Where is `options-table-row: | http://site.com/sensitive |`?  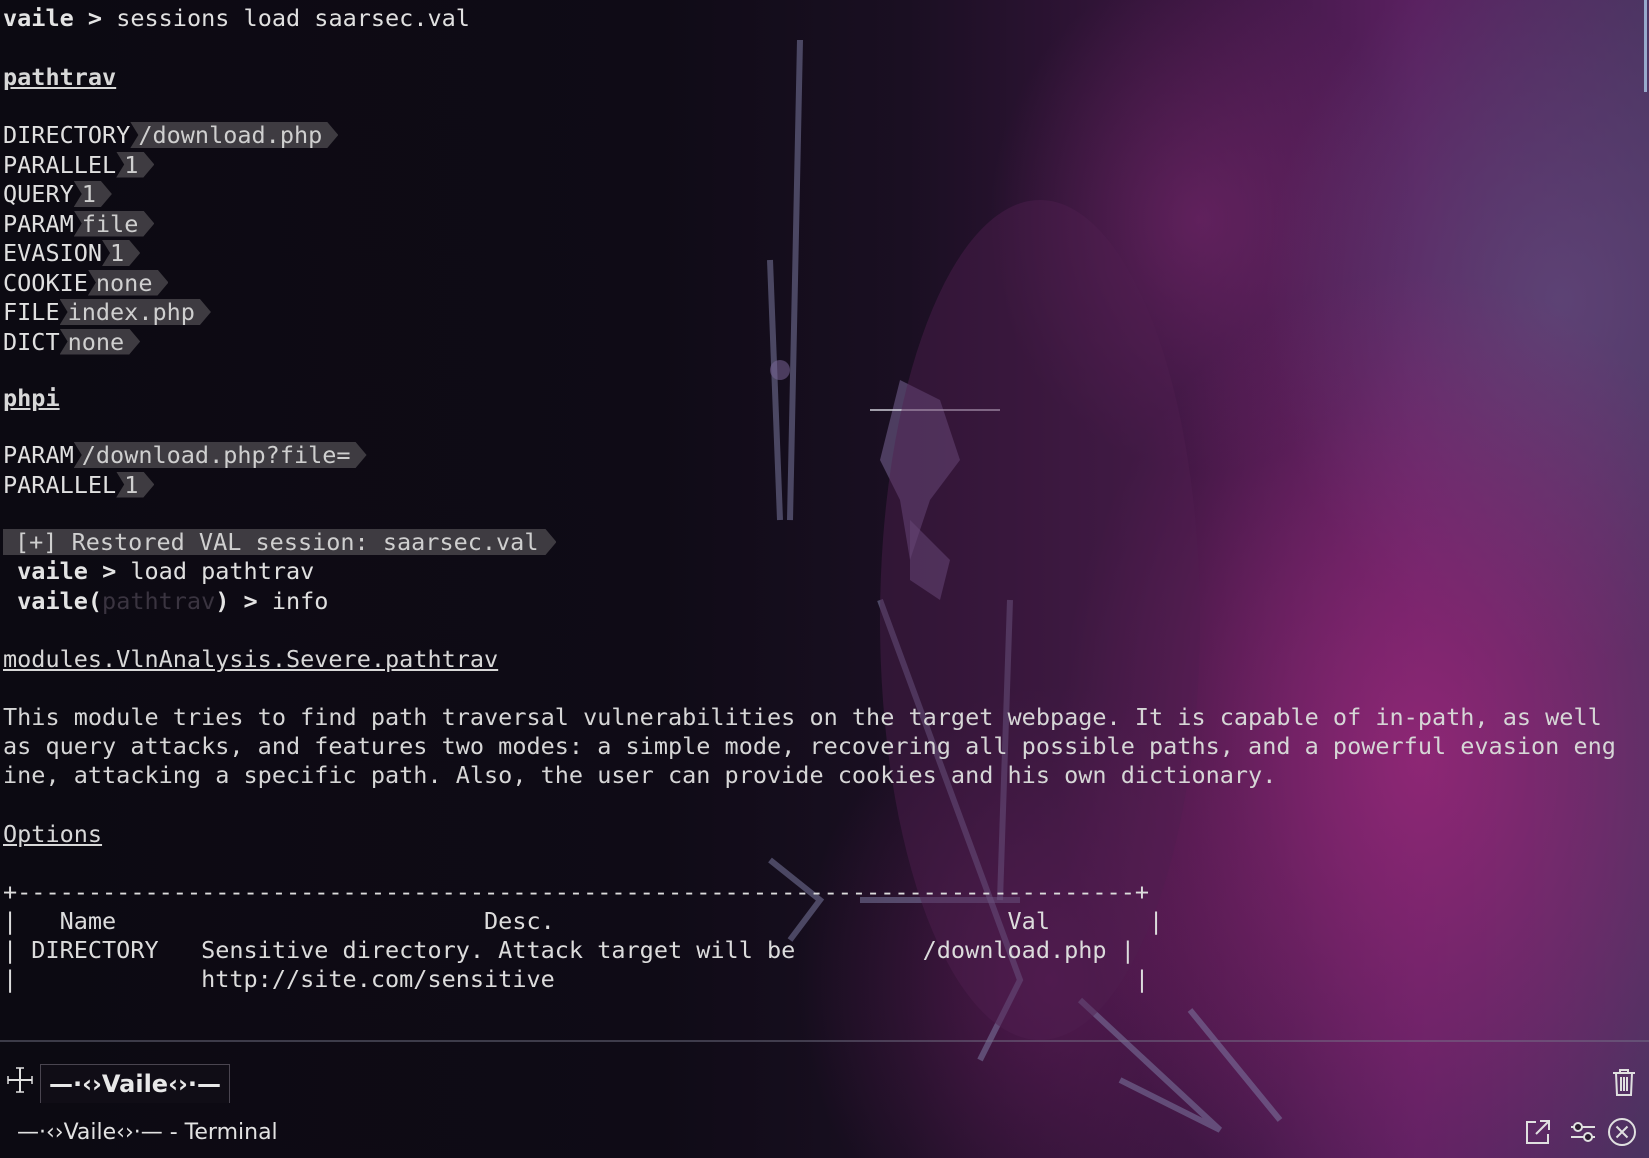 options-table-row: | http://site.com/sensitive | is located at coordinates (576, 979).